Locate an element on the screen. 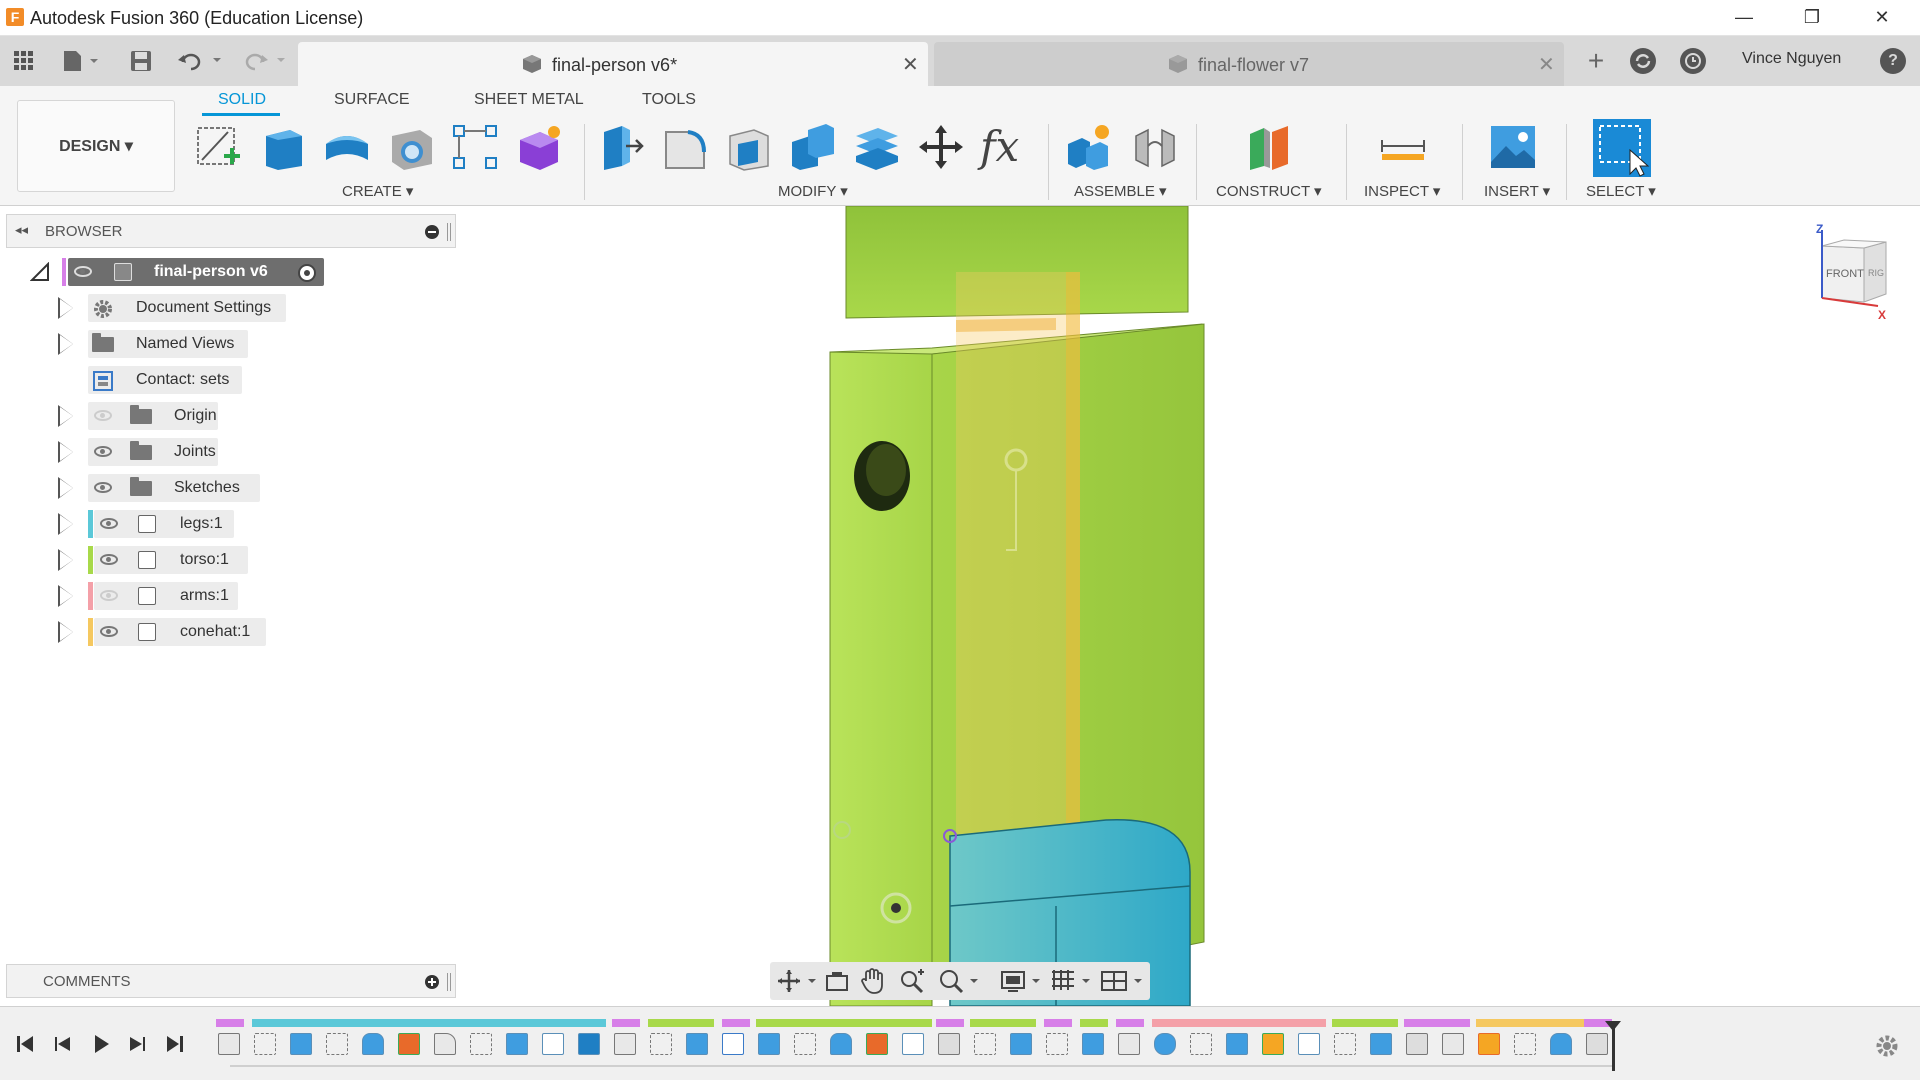 Image resolution: width=1920 pixels, height=1080 pixels. timeline-track is located at coordinates (922, 1066).